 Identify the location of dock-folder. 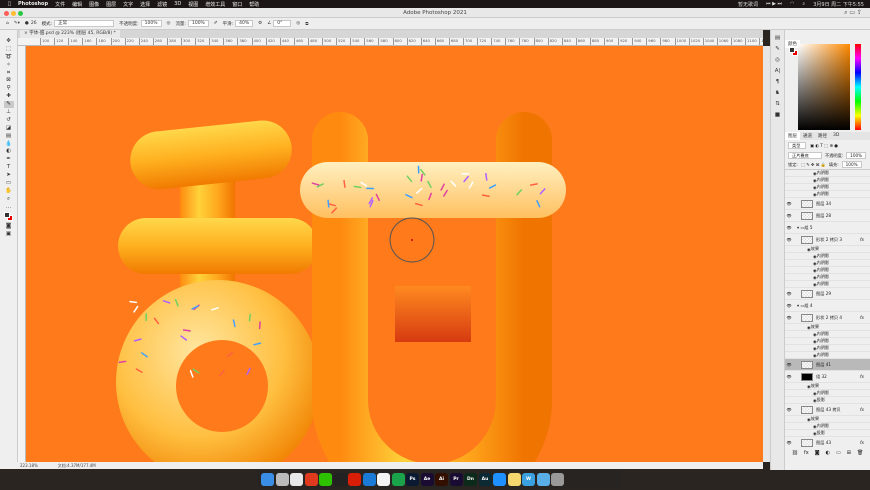
(543, 479).